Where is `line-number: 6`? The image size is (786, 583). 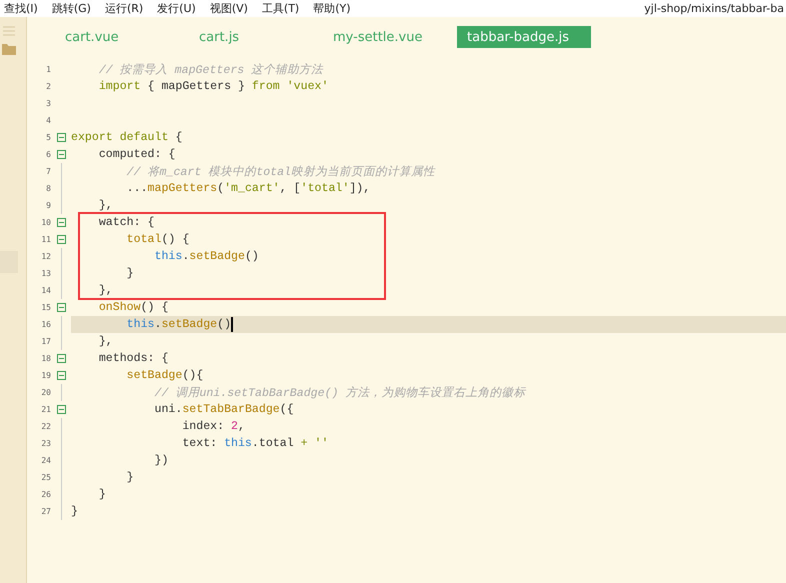 line-number: 6 is located at coordinates (48, 154).